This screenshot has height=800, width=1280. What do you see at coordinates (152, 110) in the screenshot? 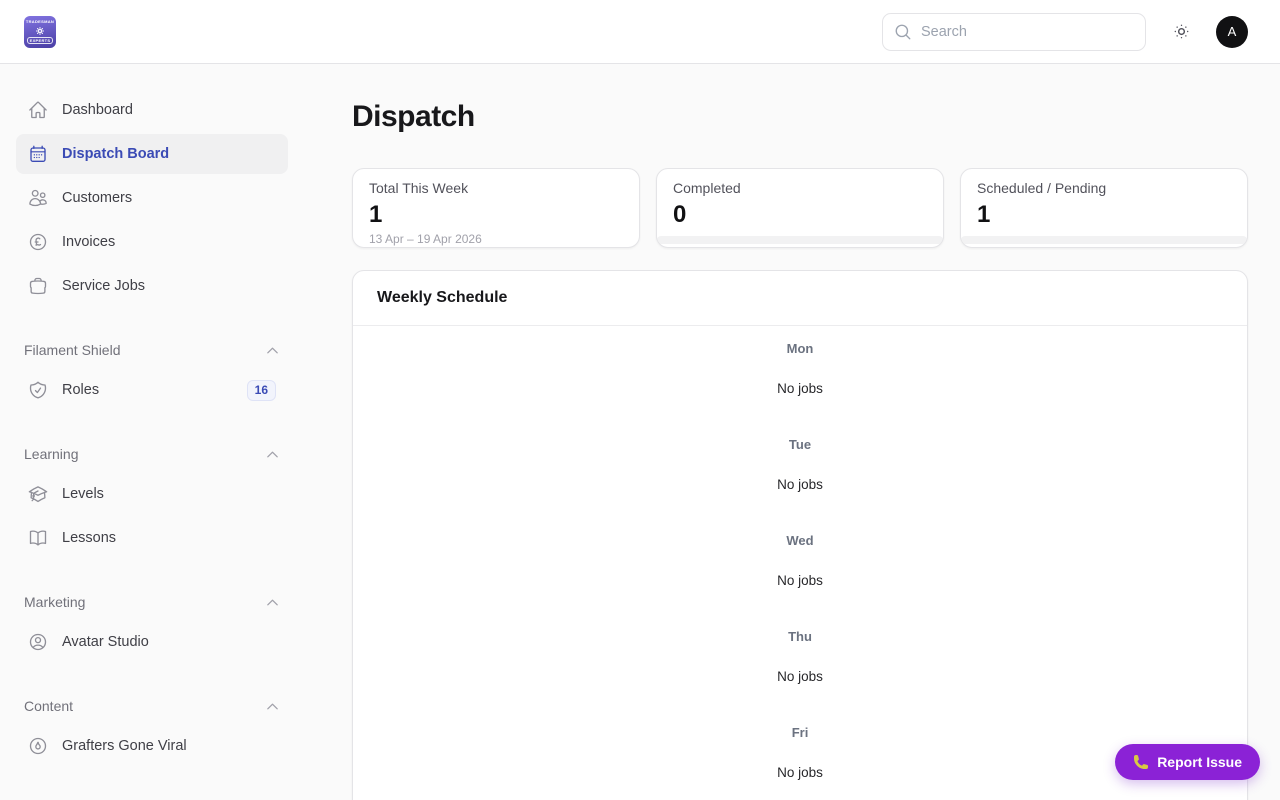
I see `sidebar-item-dashboard: Dashboard` at bounding box center [152, 110].